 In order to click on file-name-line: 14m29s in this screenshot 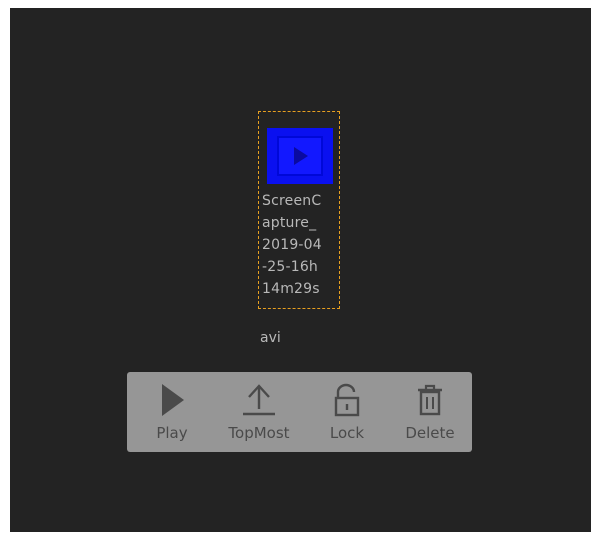, I will do `click(291, 289)`.